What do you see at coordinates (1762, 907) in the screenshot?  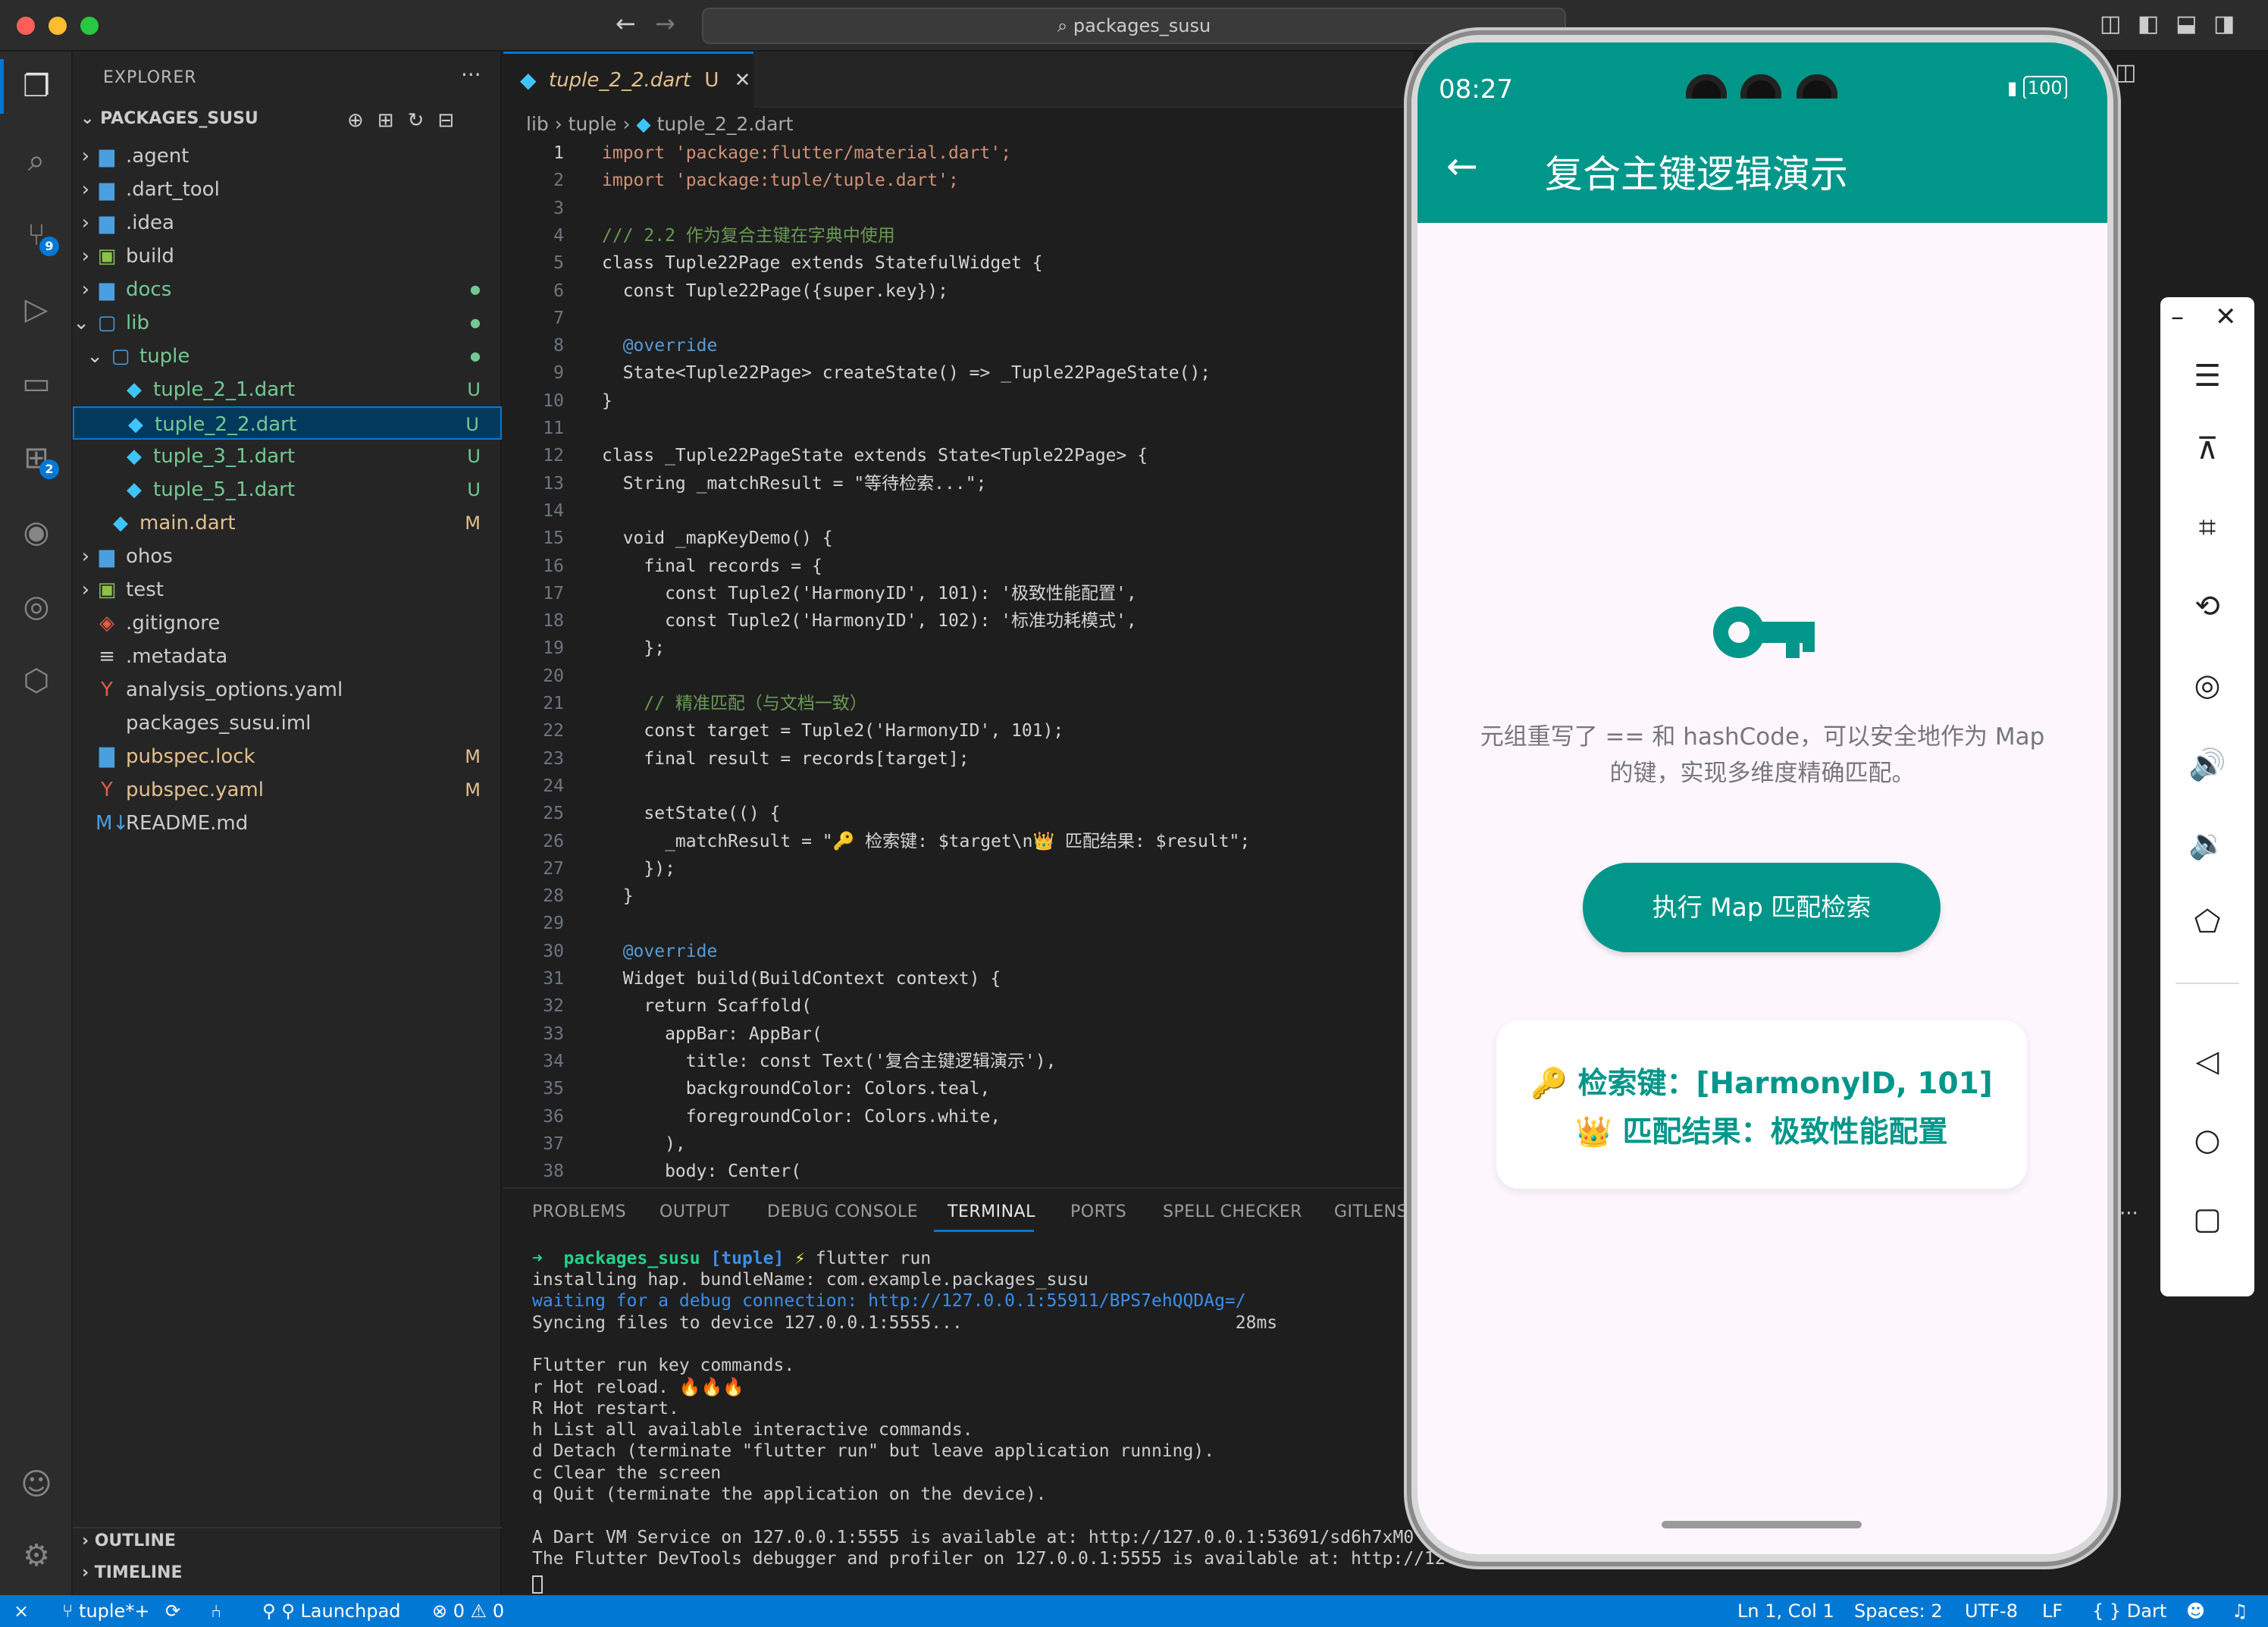 I see `run-map-search-button: 执行 Map 匹配检索` at bounding box center [1762, 907].